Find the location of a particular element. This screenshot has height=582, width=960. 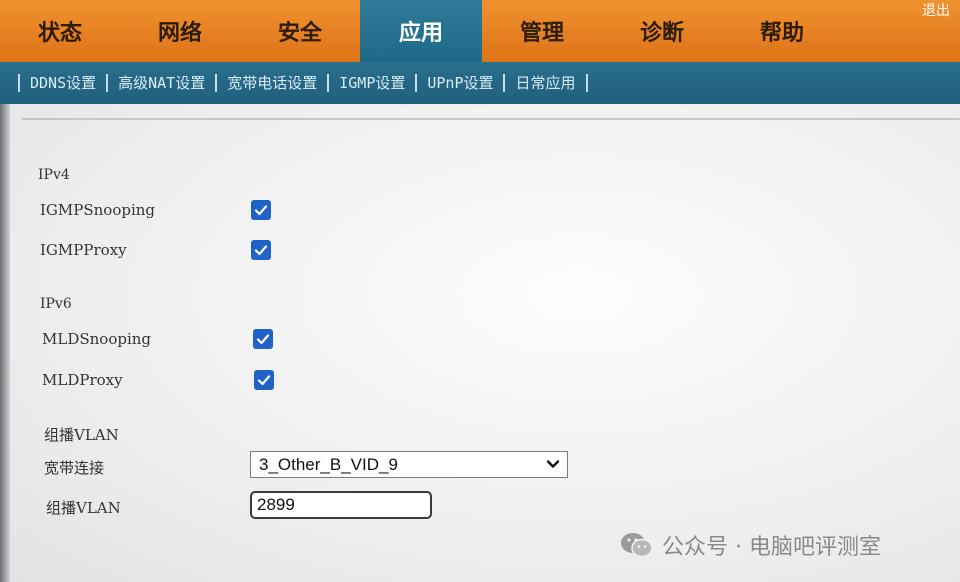

wan-connection-value: 3_Other_B_VID_9 is located at coordinates (328, 464).